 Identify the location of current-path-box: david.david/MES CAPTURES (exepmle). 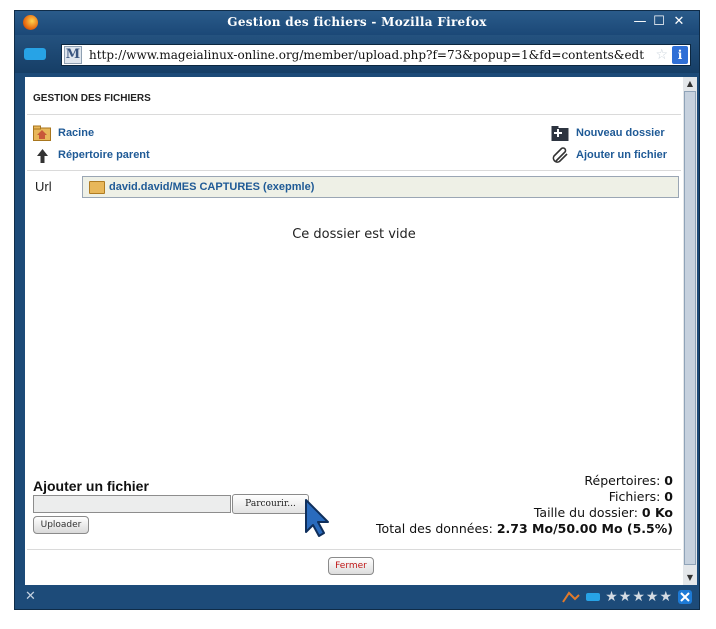
(380, 187).